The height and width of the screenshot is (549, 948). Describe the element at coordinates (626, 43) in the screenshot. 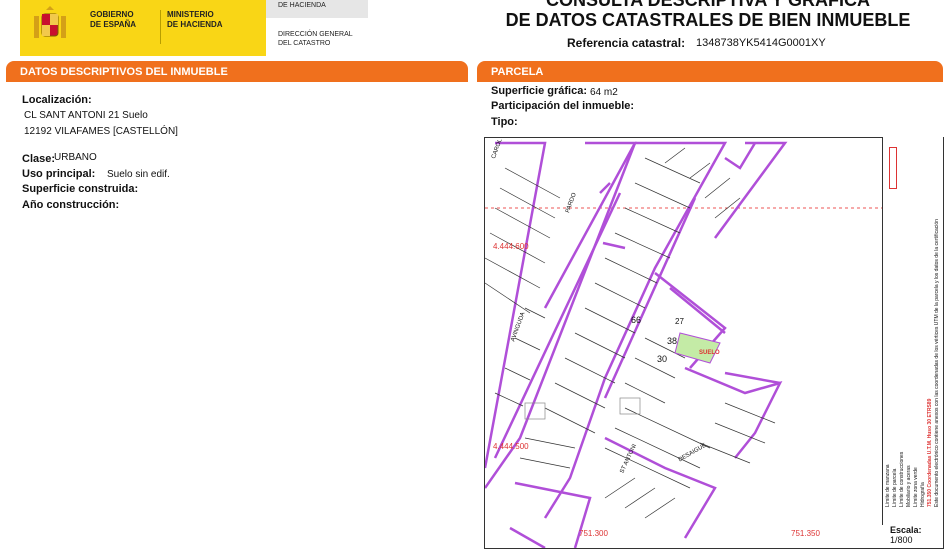

I see `referencia-catastral-label: Referencia catastral:` at that location.